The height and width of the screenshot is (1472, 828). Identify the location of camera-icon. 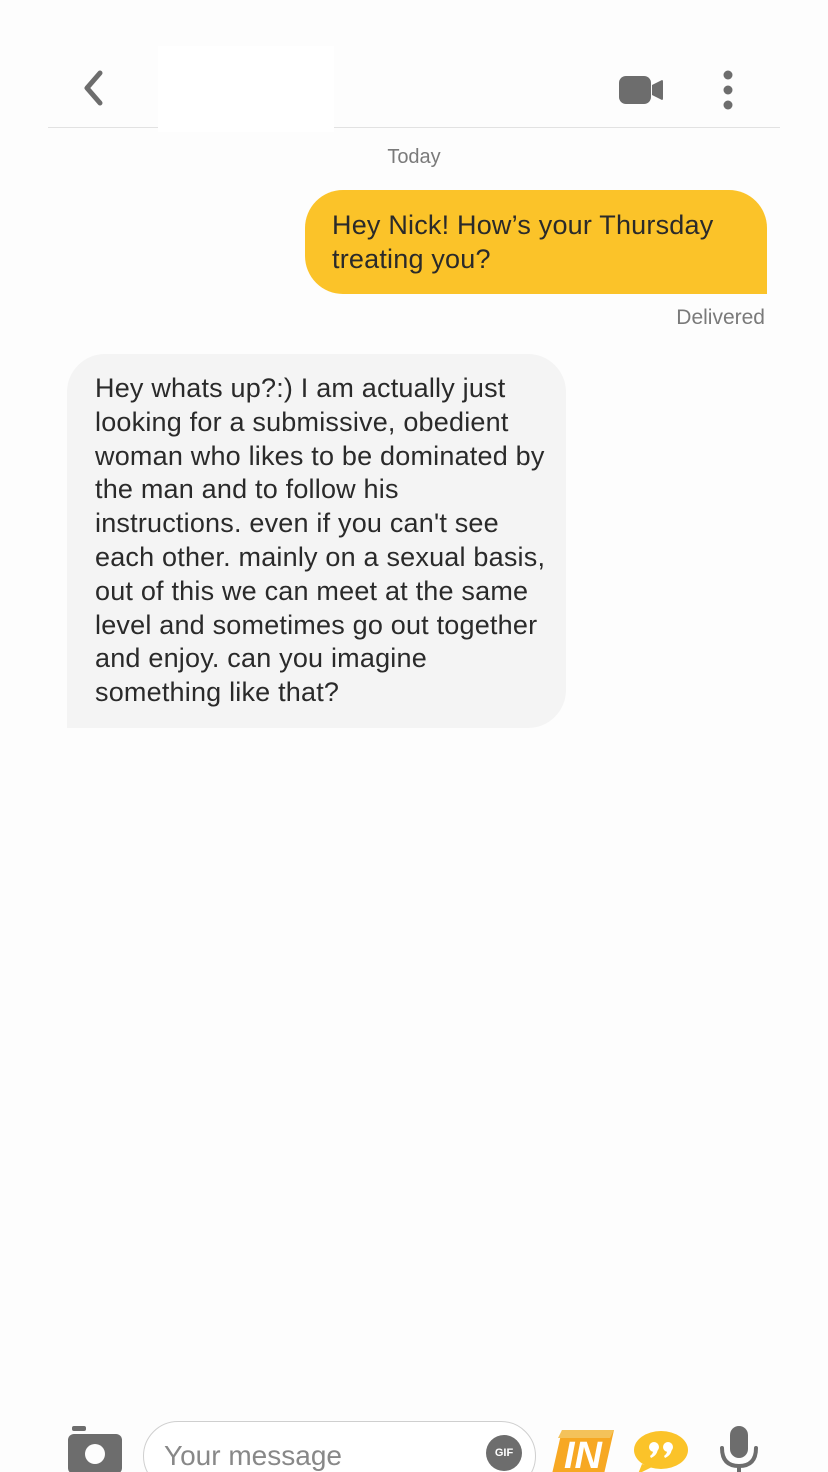
(95, 1449).